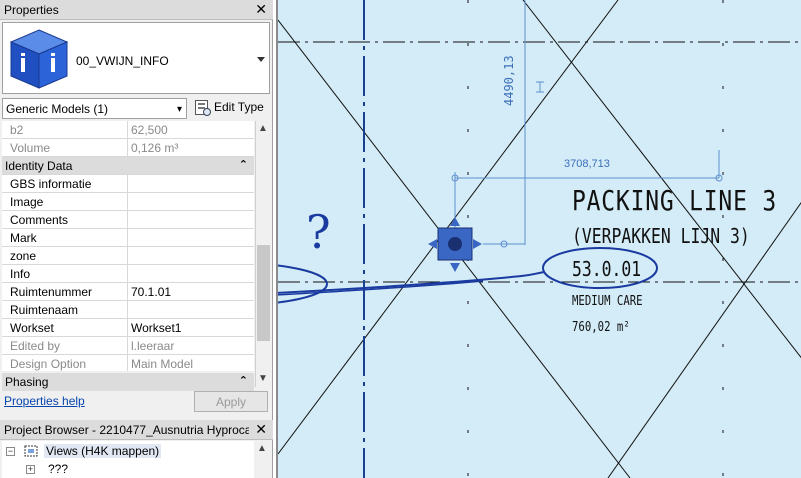 Image resolution: width=801 pixels, height=478 pixels. I want to click on property-key: Comments, so click(65, 220).